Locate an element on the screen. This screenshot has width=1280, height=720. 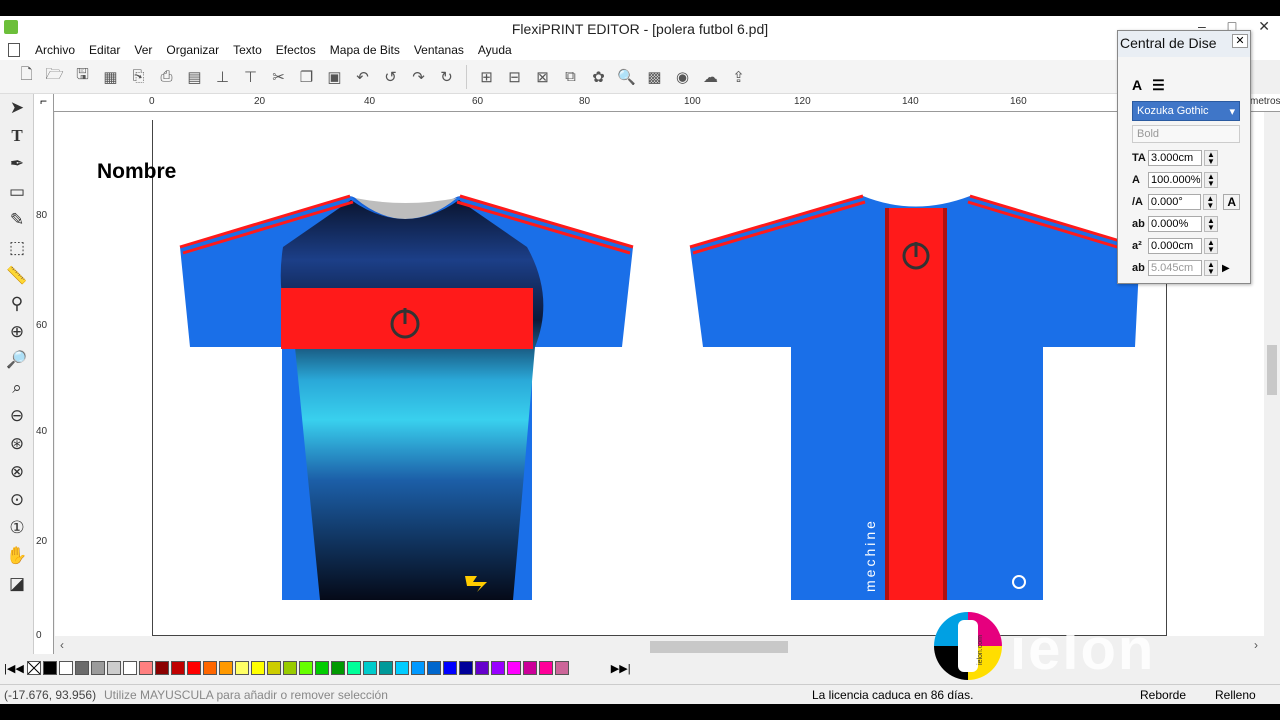
menu-mapa-de-bits: Mapa de Bits is located at coordinates (365, 50).